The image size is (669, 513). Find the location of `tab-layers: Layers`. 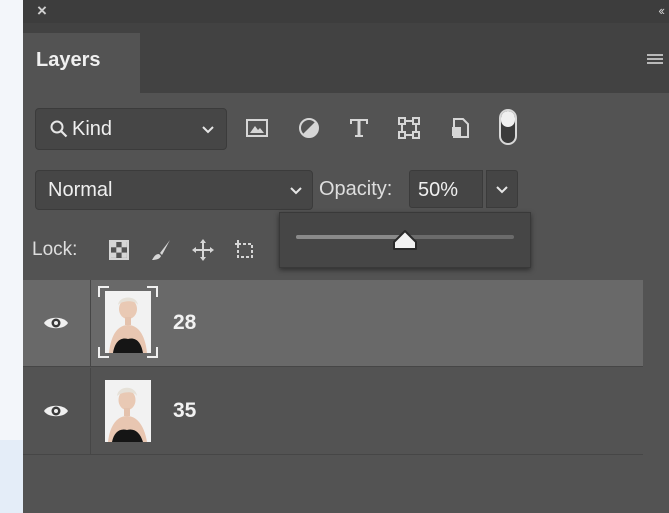

tab-layers: Layers is located at coordinates (81, 63).